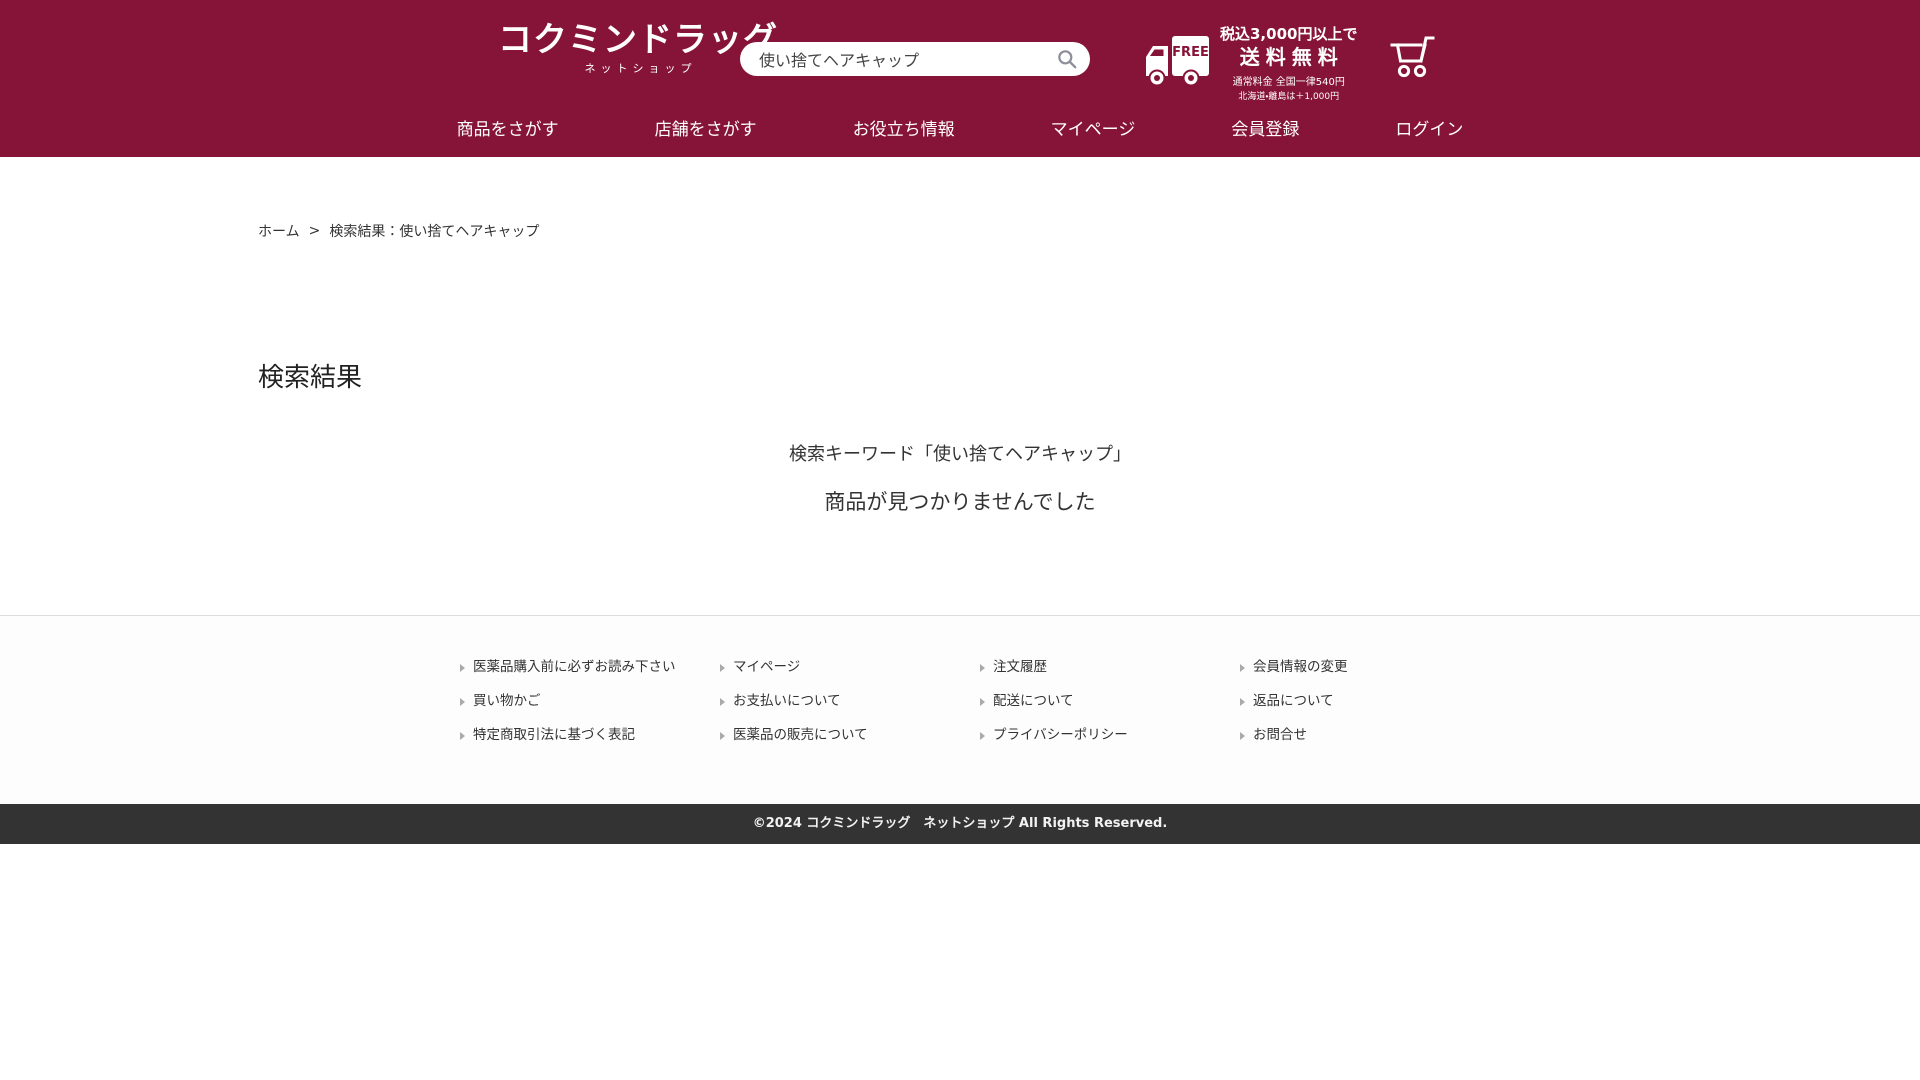 This screenshot has height=1080, width=1920. I want to click on footer-column-3: 注文履歴 配送について プライバシーポリシー, so click(1110, 707).